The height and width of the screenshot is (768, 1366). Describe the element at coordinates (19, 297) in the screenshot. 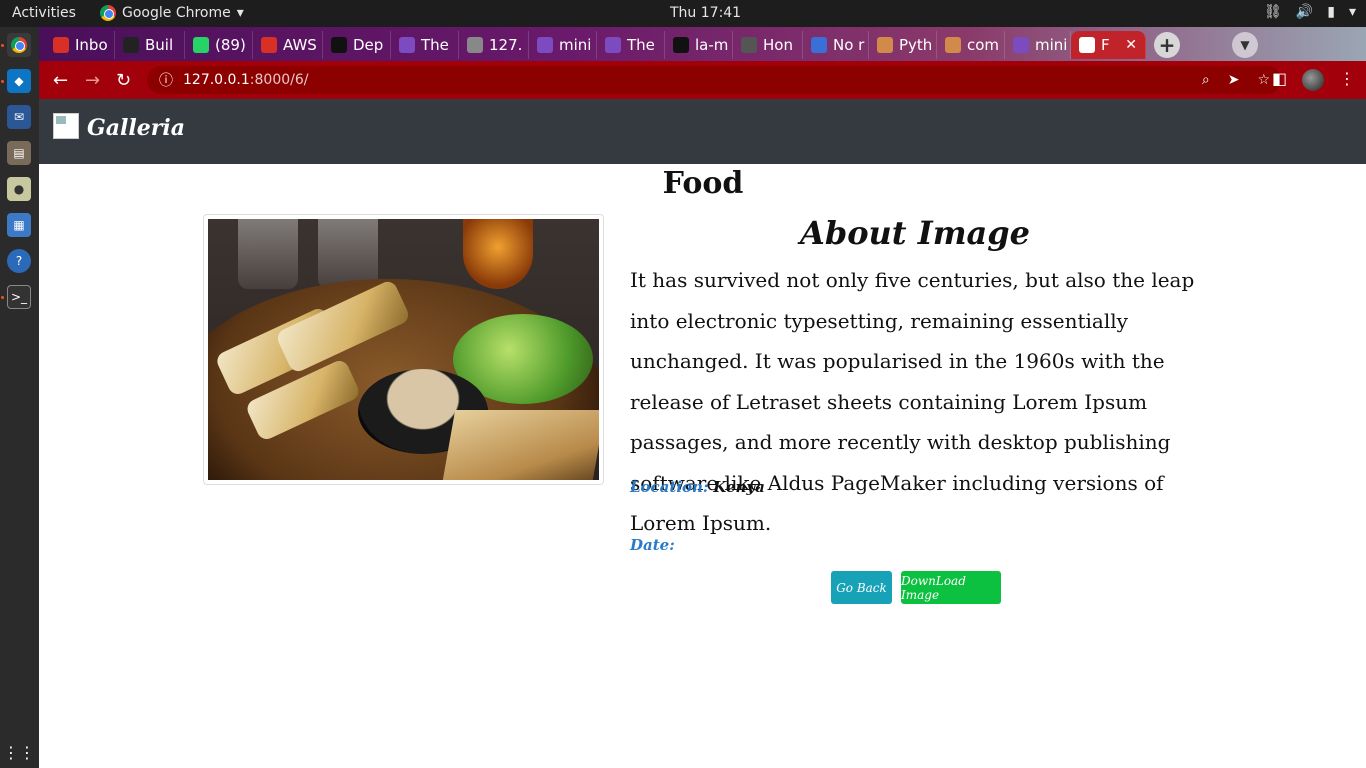

I see `terminal-dock-icon: >_` at that location.